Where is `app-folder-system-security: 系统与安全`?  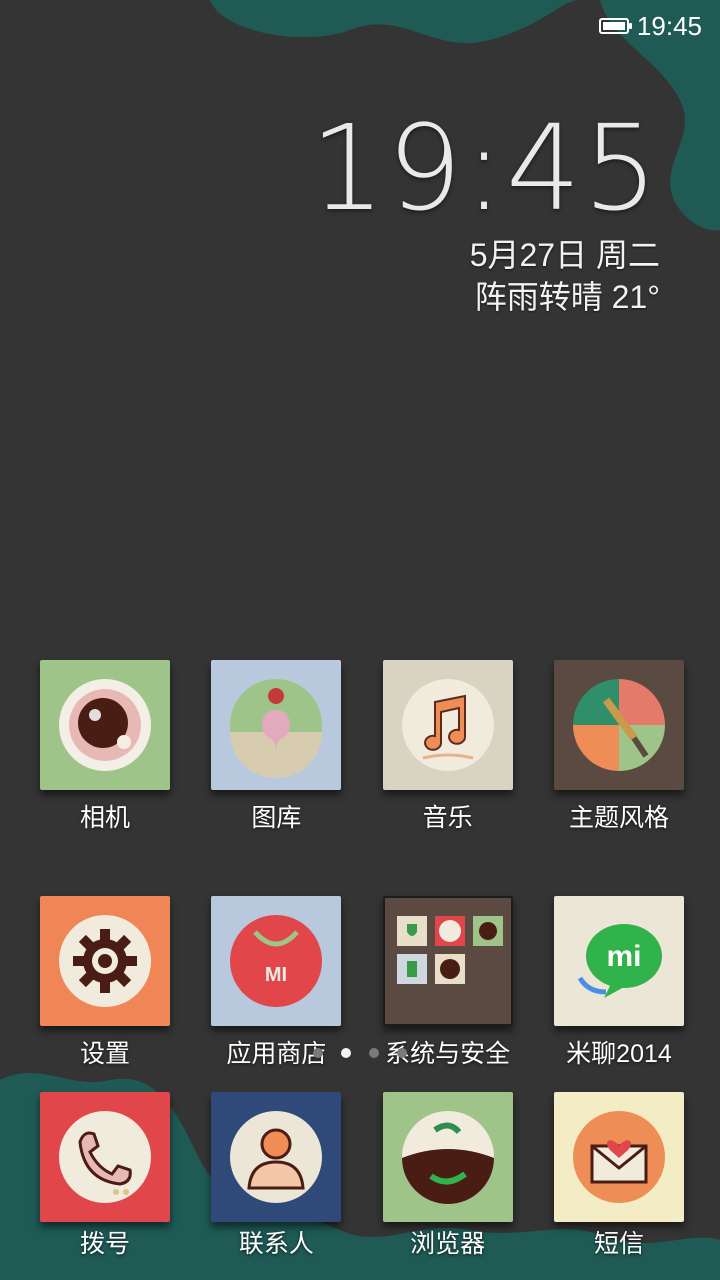 app-folder-system-security: 系统与安全 is located at coordinates (448, 983).